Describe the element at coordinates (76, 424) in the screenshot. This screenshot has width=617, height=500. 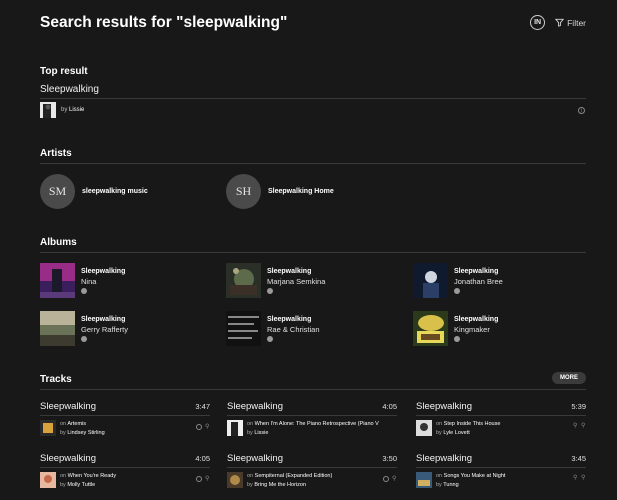
I see `track-album: Artemis` at that location.